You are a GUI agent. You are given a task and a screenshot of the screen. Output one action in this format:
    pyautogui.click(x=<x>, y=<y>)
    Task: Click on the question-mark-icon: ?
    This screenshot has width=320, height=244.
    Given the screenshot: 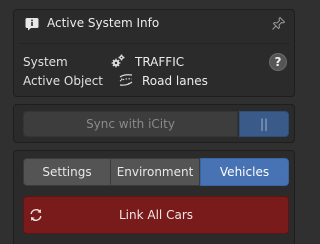 What is the action you would take?
    pyautogui.click(x=278, y=62)
    